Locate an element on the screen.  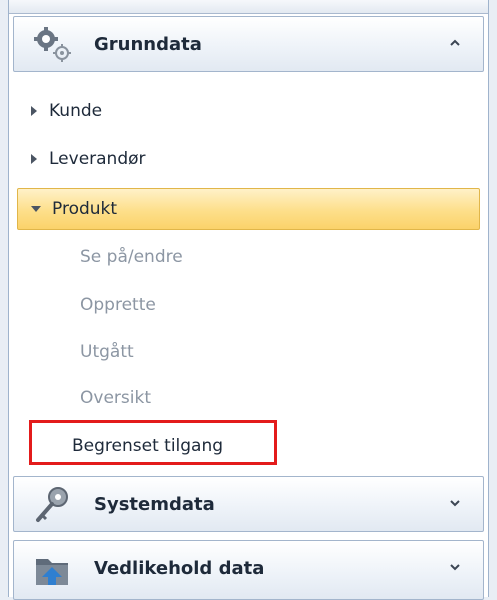
gears-icon is located at coordinates (52, 44).